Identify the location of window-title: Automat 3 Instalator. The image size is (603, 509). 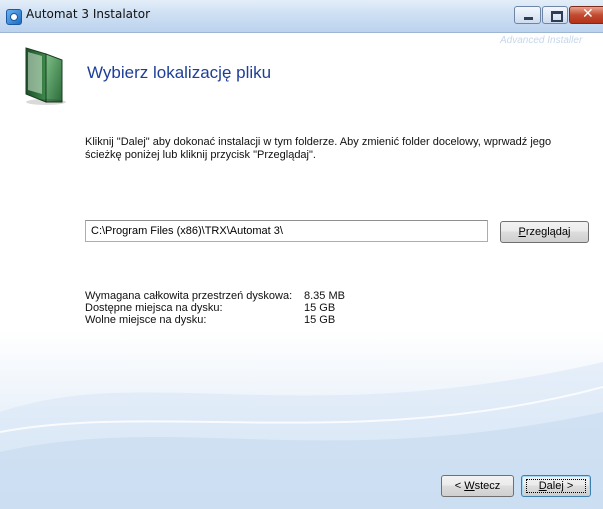
(88, 14).